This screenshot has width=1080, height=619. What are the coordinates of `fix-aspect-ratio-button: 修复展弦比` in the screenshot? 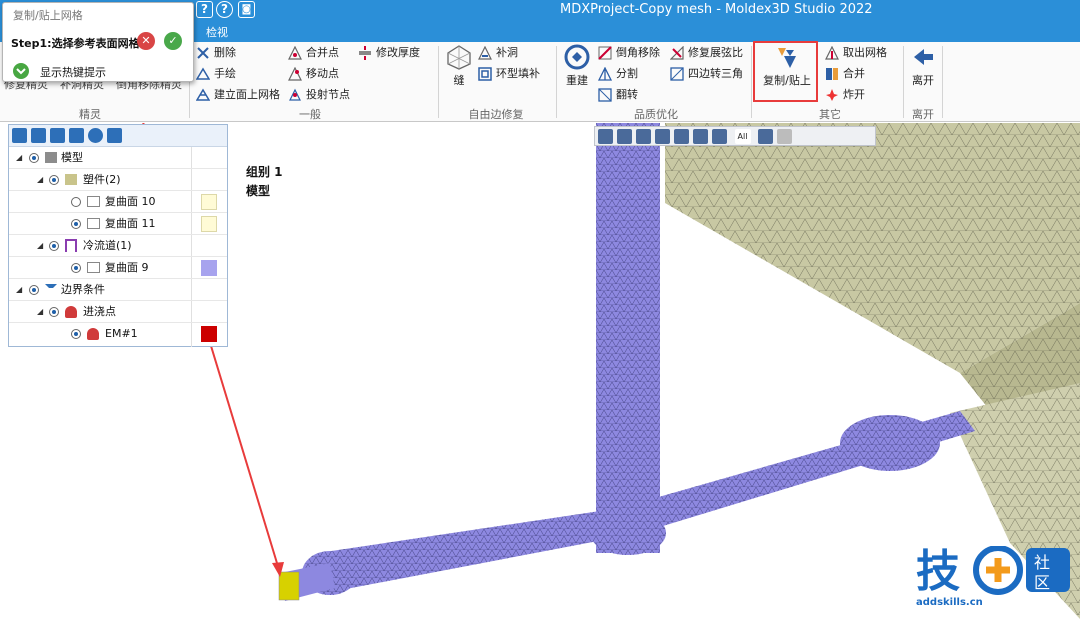 It's located at (706, 53).